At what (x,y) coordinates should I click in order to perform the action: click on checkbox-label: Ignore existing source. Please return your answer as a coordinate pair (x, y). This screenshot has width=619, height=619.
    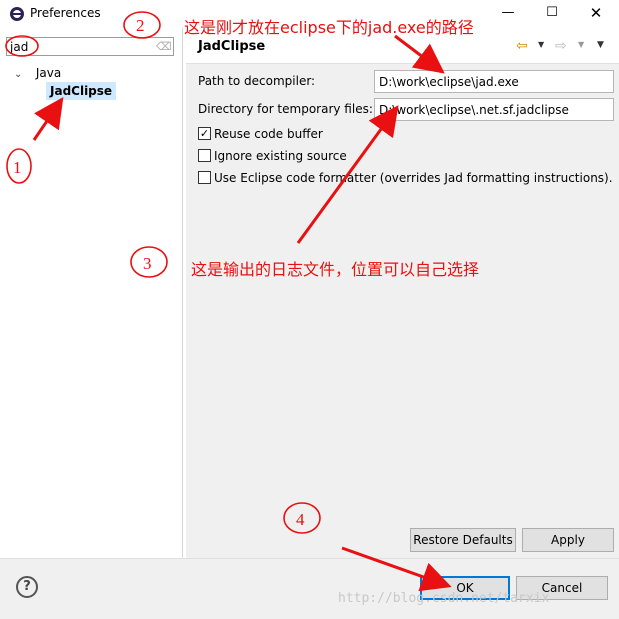
    Looking at the image, I should click on (280, 156).